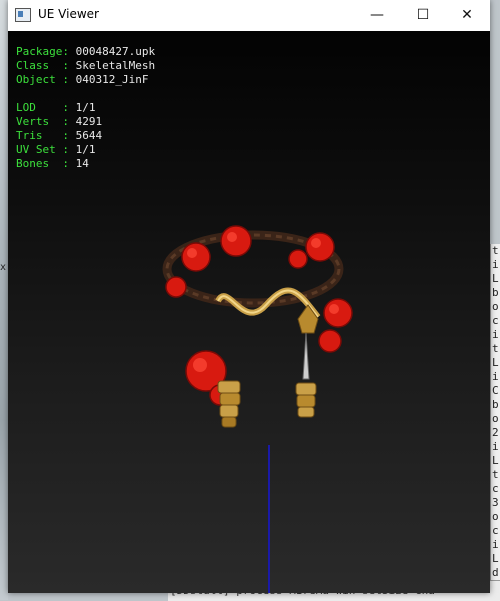 The image size is (500, 601). I want to click on info-uvset-row: UV Set : 1/1, so click(85, 150).